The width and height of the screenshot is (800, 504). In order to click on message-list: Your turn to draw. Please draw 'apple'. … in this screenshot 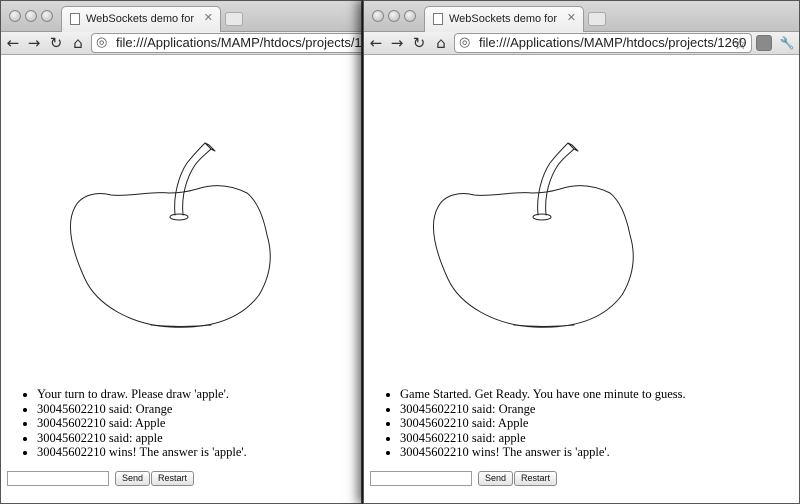, I will do `click(129, 423)`.